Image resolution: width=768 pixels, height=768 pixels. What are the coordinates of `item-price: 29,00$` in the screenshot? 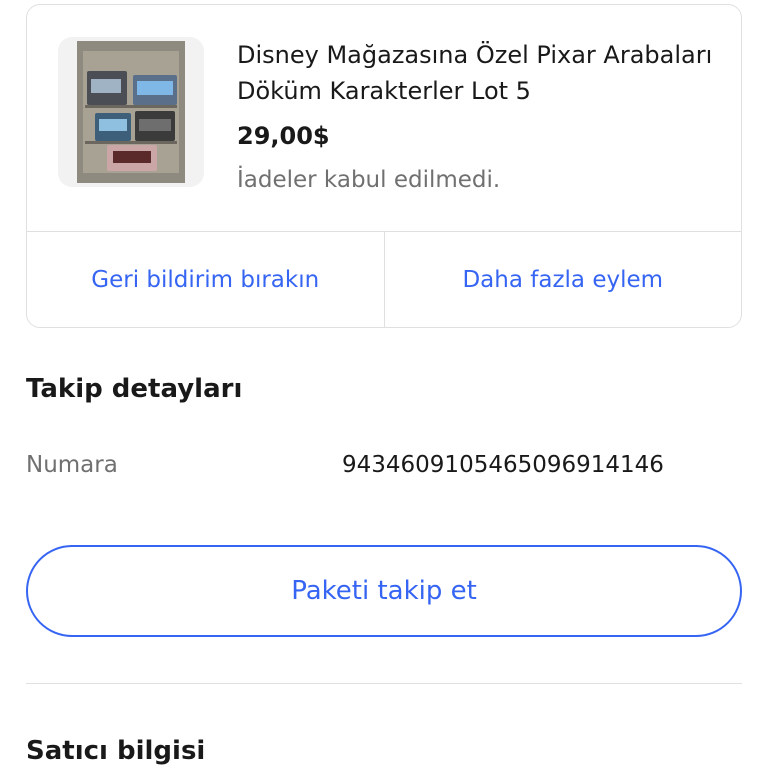 It's located at (283, 136).